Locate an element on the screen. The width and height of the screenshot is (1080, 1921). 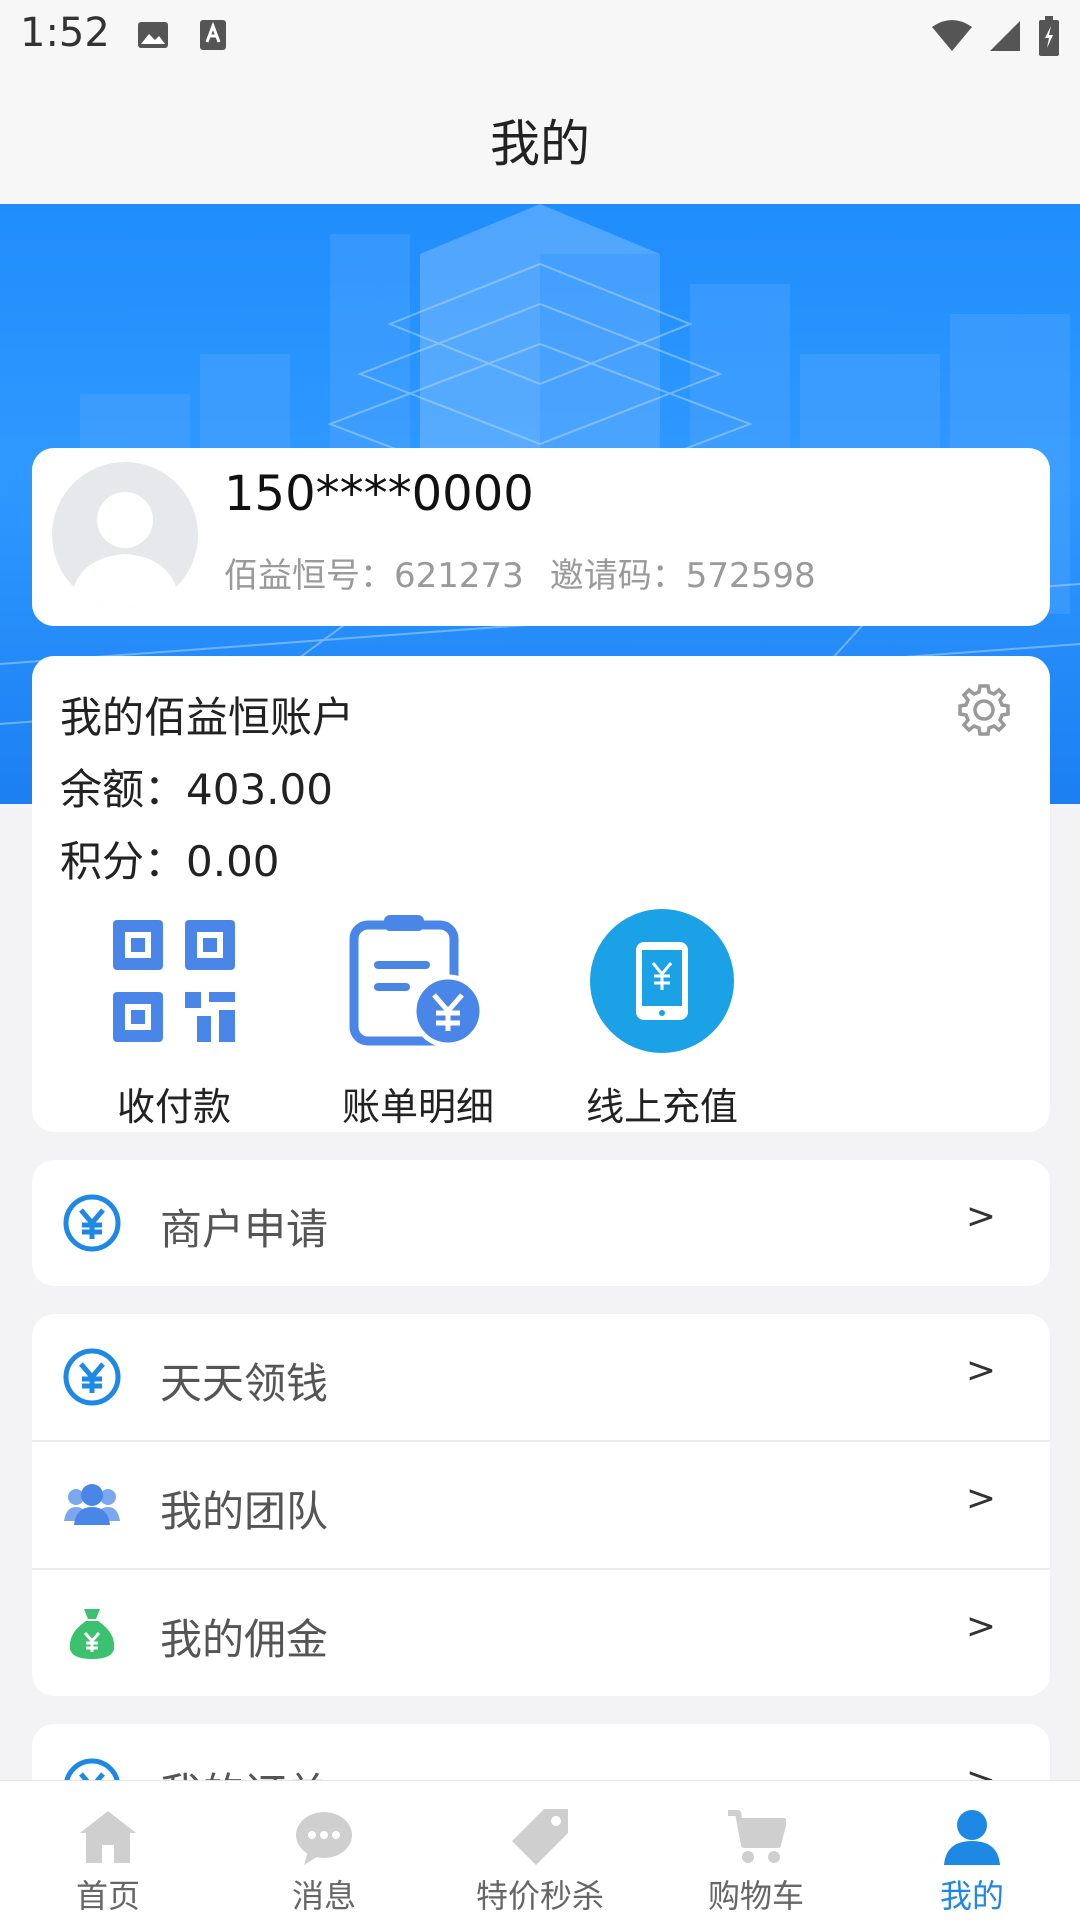
bottom-tab-bar: 首页 消息 特价秒杀 购物车 我的 is located at coordinates (540, 1850).